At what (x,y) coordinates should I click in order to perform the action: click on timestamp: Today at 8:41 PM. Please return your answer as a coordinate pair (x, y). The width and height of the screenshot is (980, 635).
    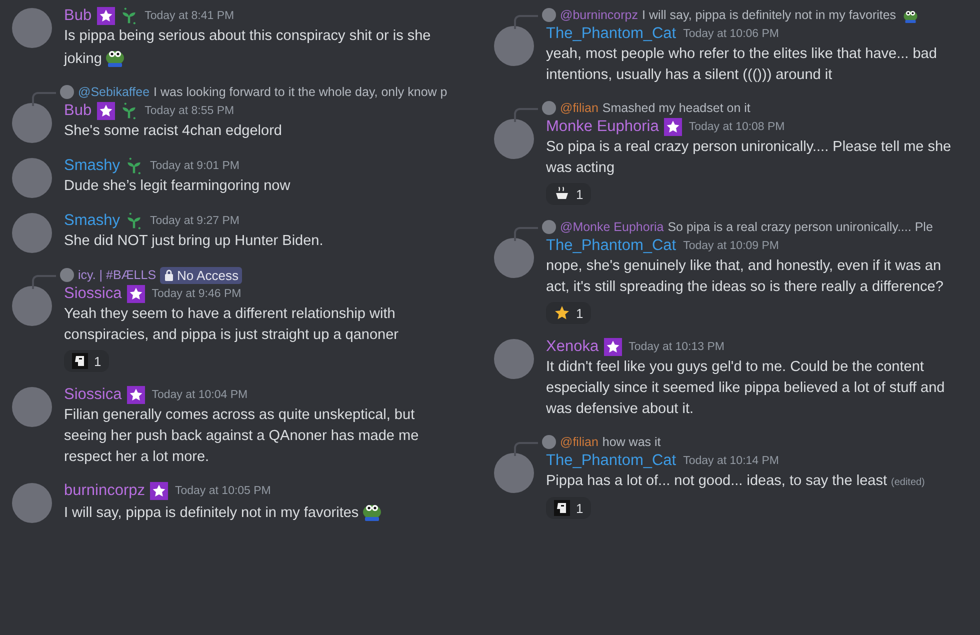
    Looking at the image, I should click on (189, 16).